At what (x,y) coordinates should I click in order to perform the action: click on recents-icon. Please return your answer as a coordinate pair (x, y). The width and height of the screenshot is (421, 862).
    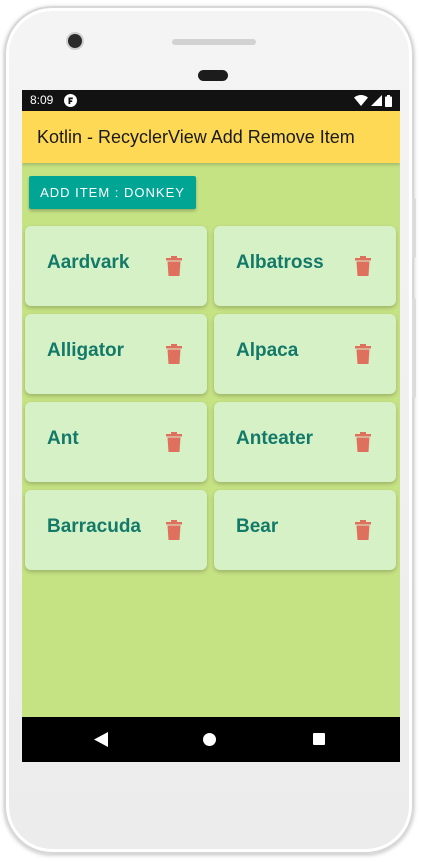
    Looking at the image, I should click on (319, 739).